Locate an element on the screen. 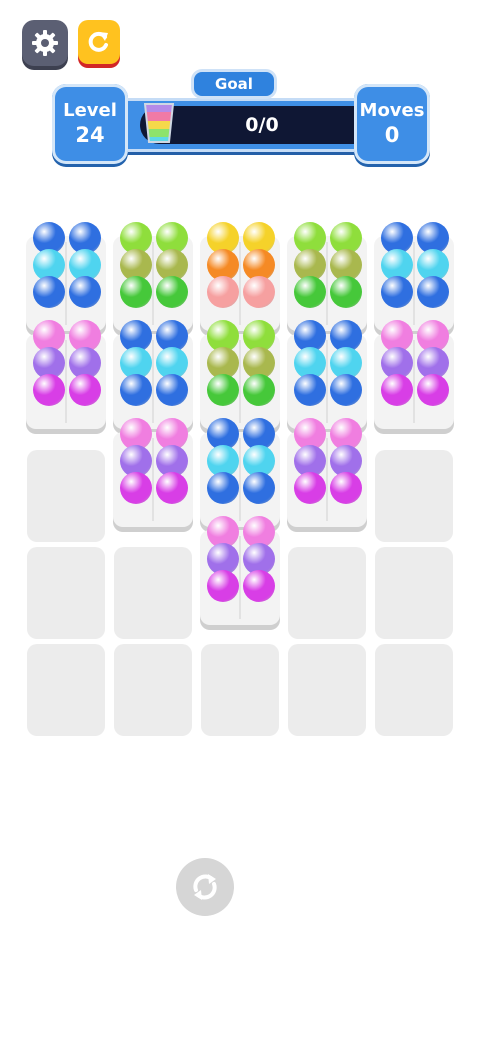 The height and width of the screenshot is (1038, 480). hud-panel: Goal 0/0 Level 24 Moves 0 is located at coordinates (241, 119).